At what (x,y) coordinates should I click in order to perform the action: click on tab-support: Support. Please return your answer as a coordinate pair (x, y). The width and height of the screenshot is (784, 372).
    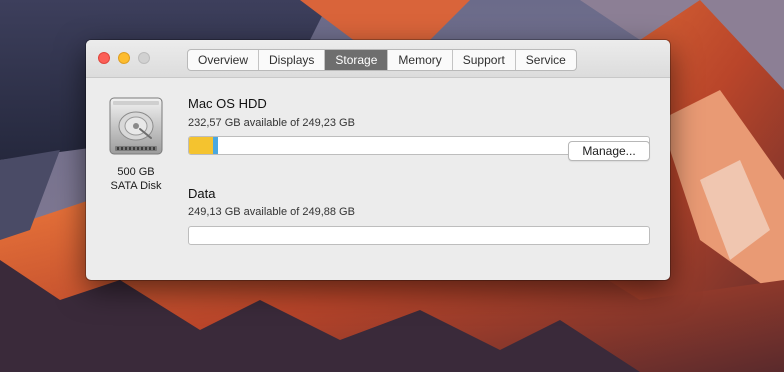
    Looking at the image, I should click on (484, 60).